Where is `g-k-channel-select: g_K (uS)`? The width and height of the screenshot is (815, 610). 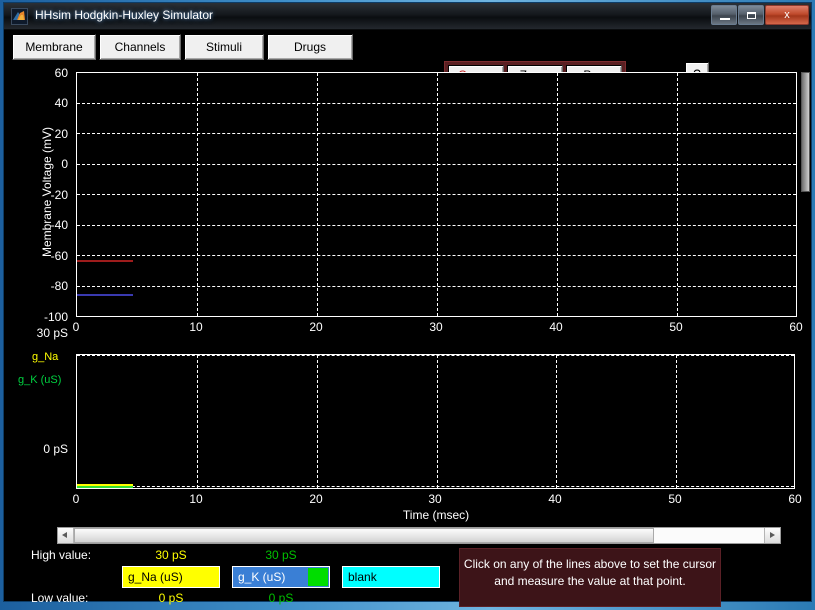 g-k-channel-select: g_K (uS) is located at coordinates (281, 577).